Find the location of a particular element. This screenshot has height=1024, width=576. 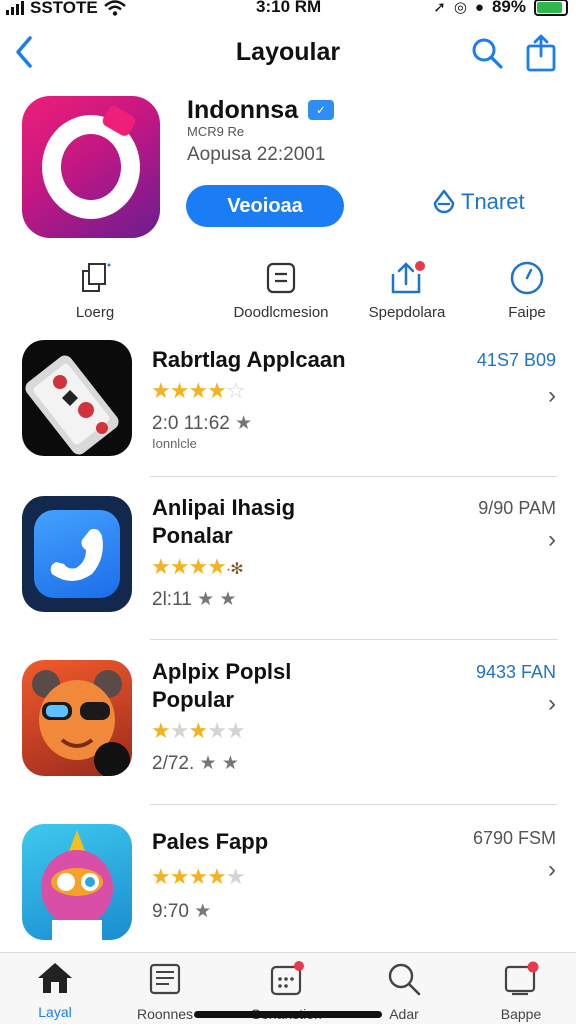

app-name: Rabrtlag Applcaan is located at coordinates (249, 359).